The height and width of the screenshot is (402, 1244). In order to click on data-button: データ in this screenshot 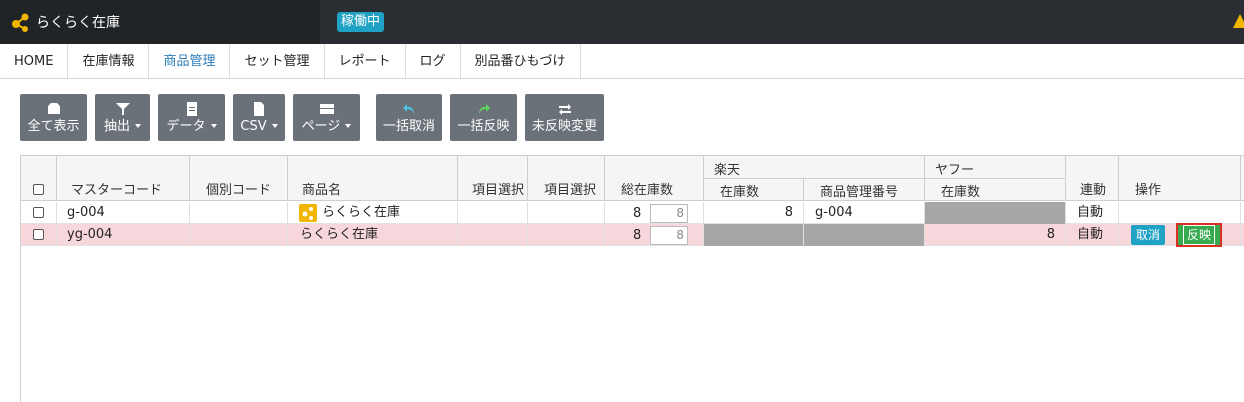, I will do `click(191, 117)`.